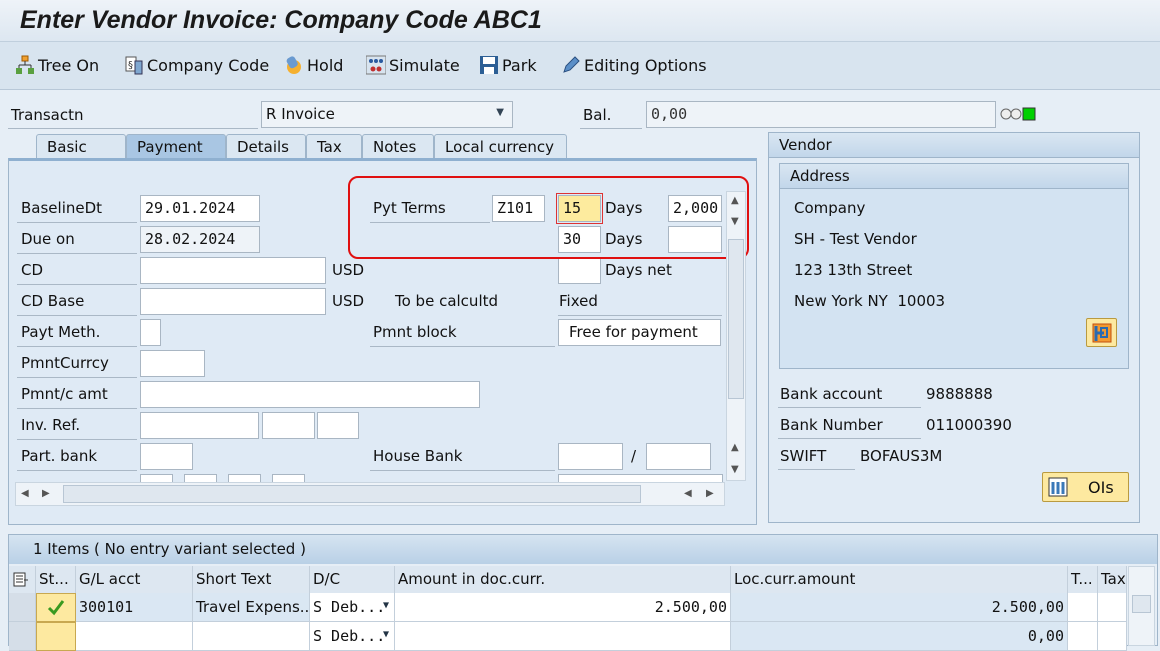 Image resolution: width=1160 pixels, height=651 pixels. I want to click on tab-tax: Tax, so click(334, 146).